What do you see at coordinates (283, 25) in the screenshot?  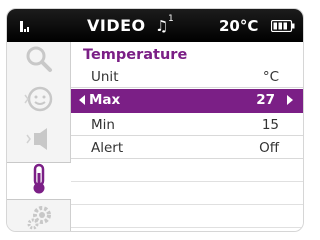 I see `battery-icon` at bounding box center [283, 25].